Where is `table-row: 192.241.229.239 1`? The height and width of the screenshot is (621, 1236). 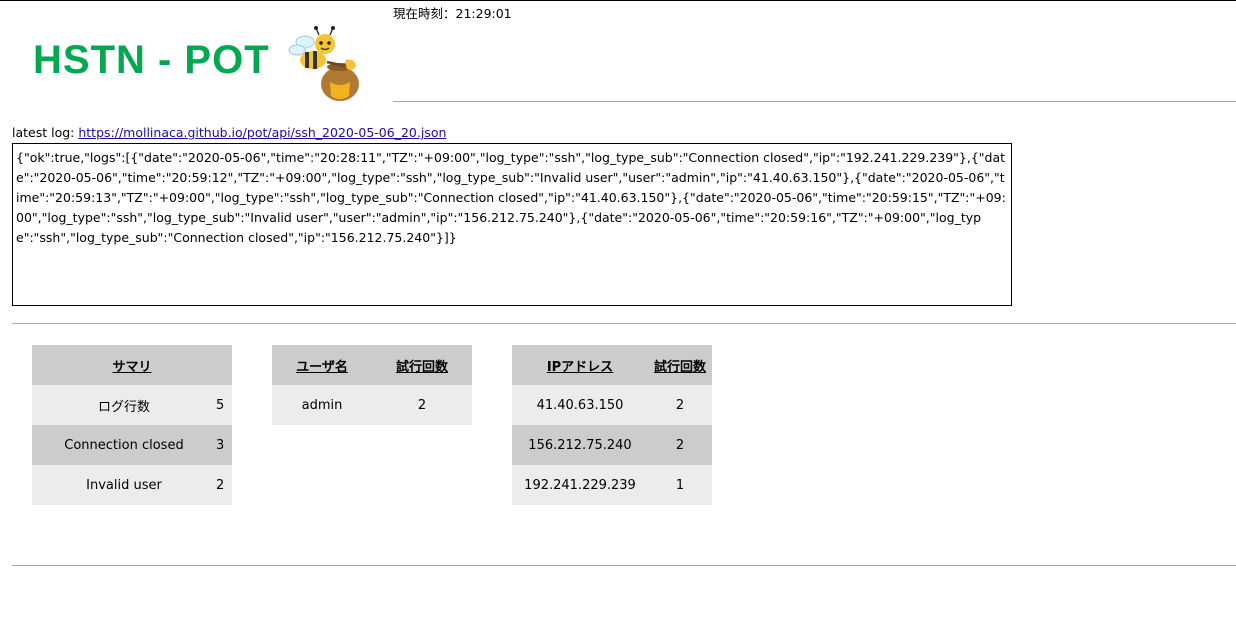
table-row: 192.241.229.239 1 is located at coordinates (612, 485).